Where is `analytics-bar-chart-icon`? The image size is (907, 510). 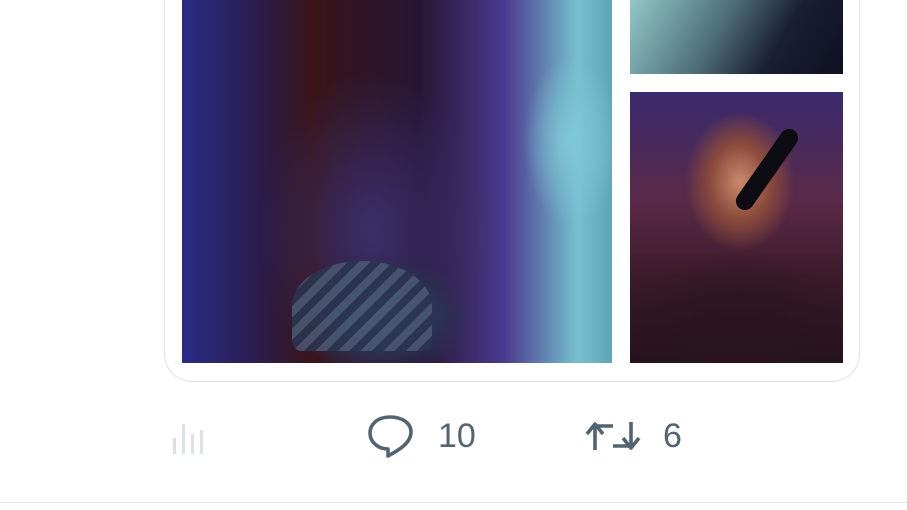
analytics-bar-chart-icon is located at coordinates (190, 436).